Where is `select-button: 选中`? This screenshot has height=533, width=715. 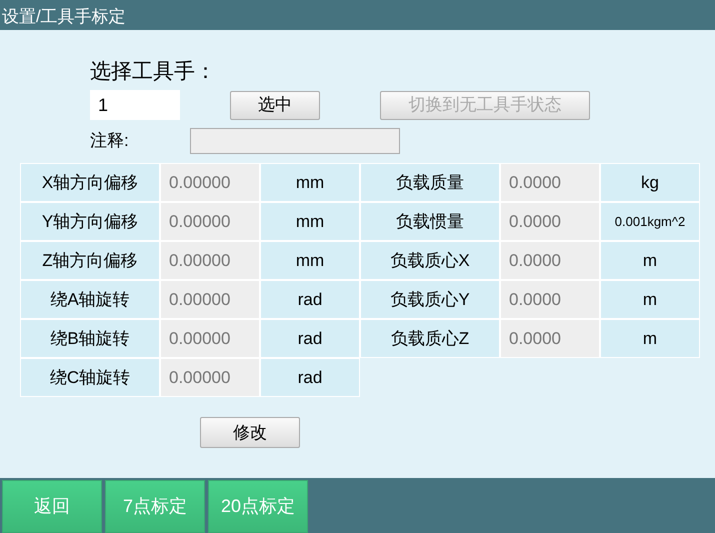
select-button: 选中 is located at coordinates (275, 105).